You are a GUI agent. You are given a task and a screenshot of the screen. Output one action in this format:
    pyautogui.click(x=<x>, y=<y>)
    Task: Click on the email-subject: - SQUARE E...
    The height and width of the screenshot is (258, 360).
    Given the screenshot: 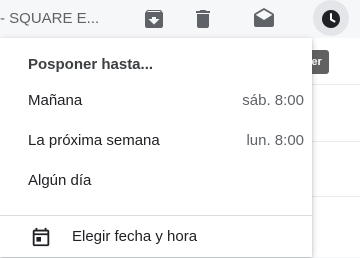 What is the action you would take?
    pyautogui.click(x=49, y=18)
    